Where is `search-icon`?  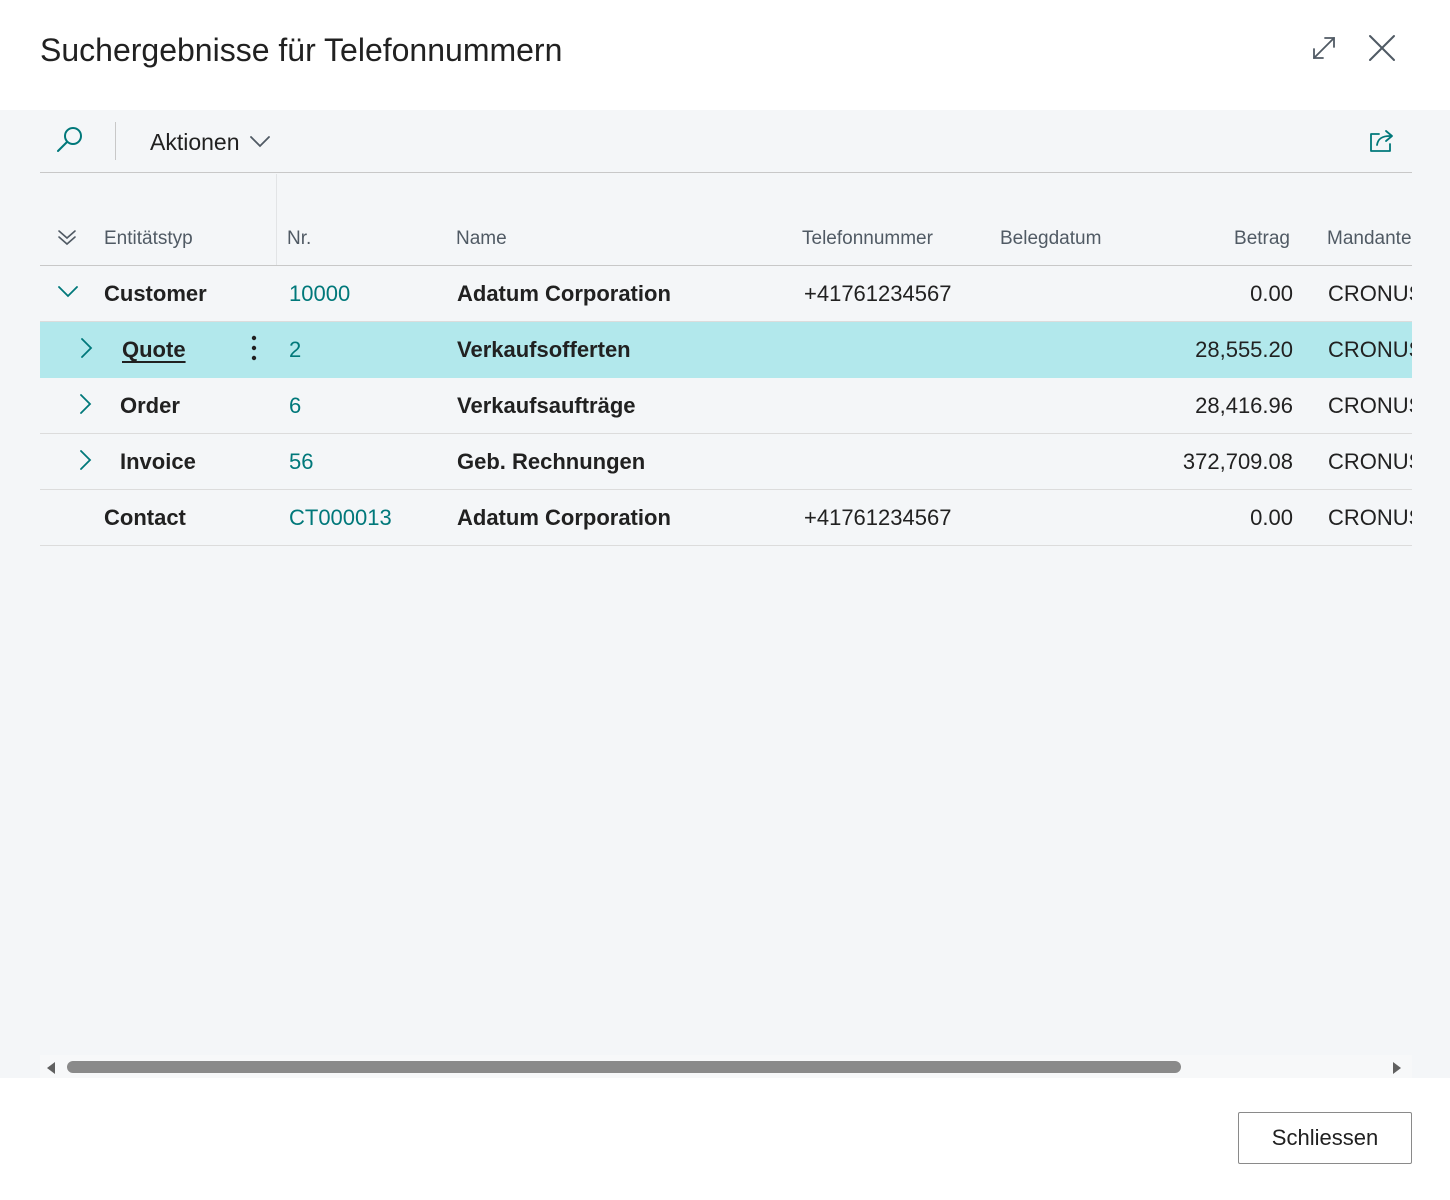
search-icon is located at coordinates (70, 142).